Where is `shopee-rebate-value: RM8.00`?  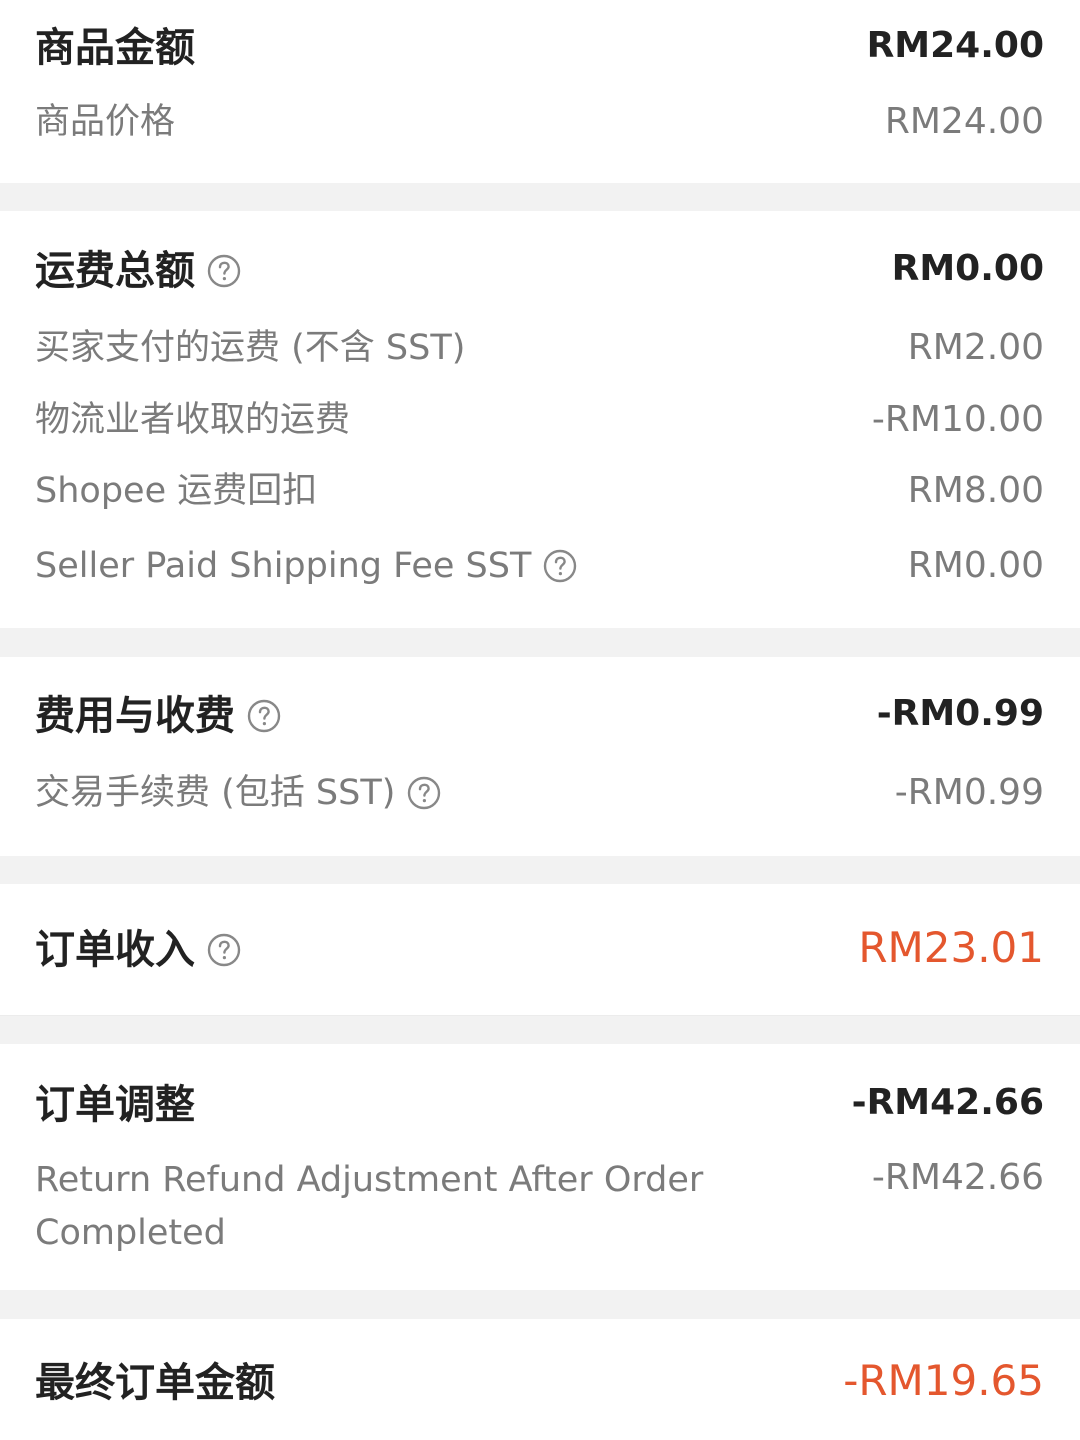
shopee-rebate-value: RM8.00 is located at coordinates (975, 490).